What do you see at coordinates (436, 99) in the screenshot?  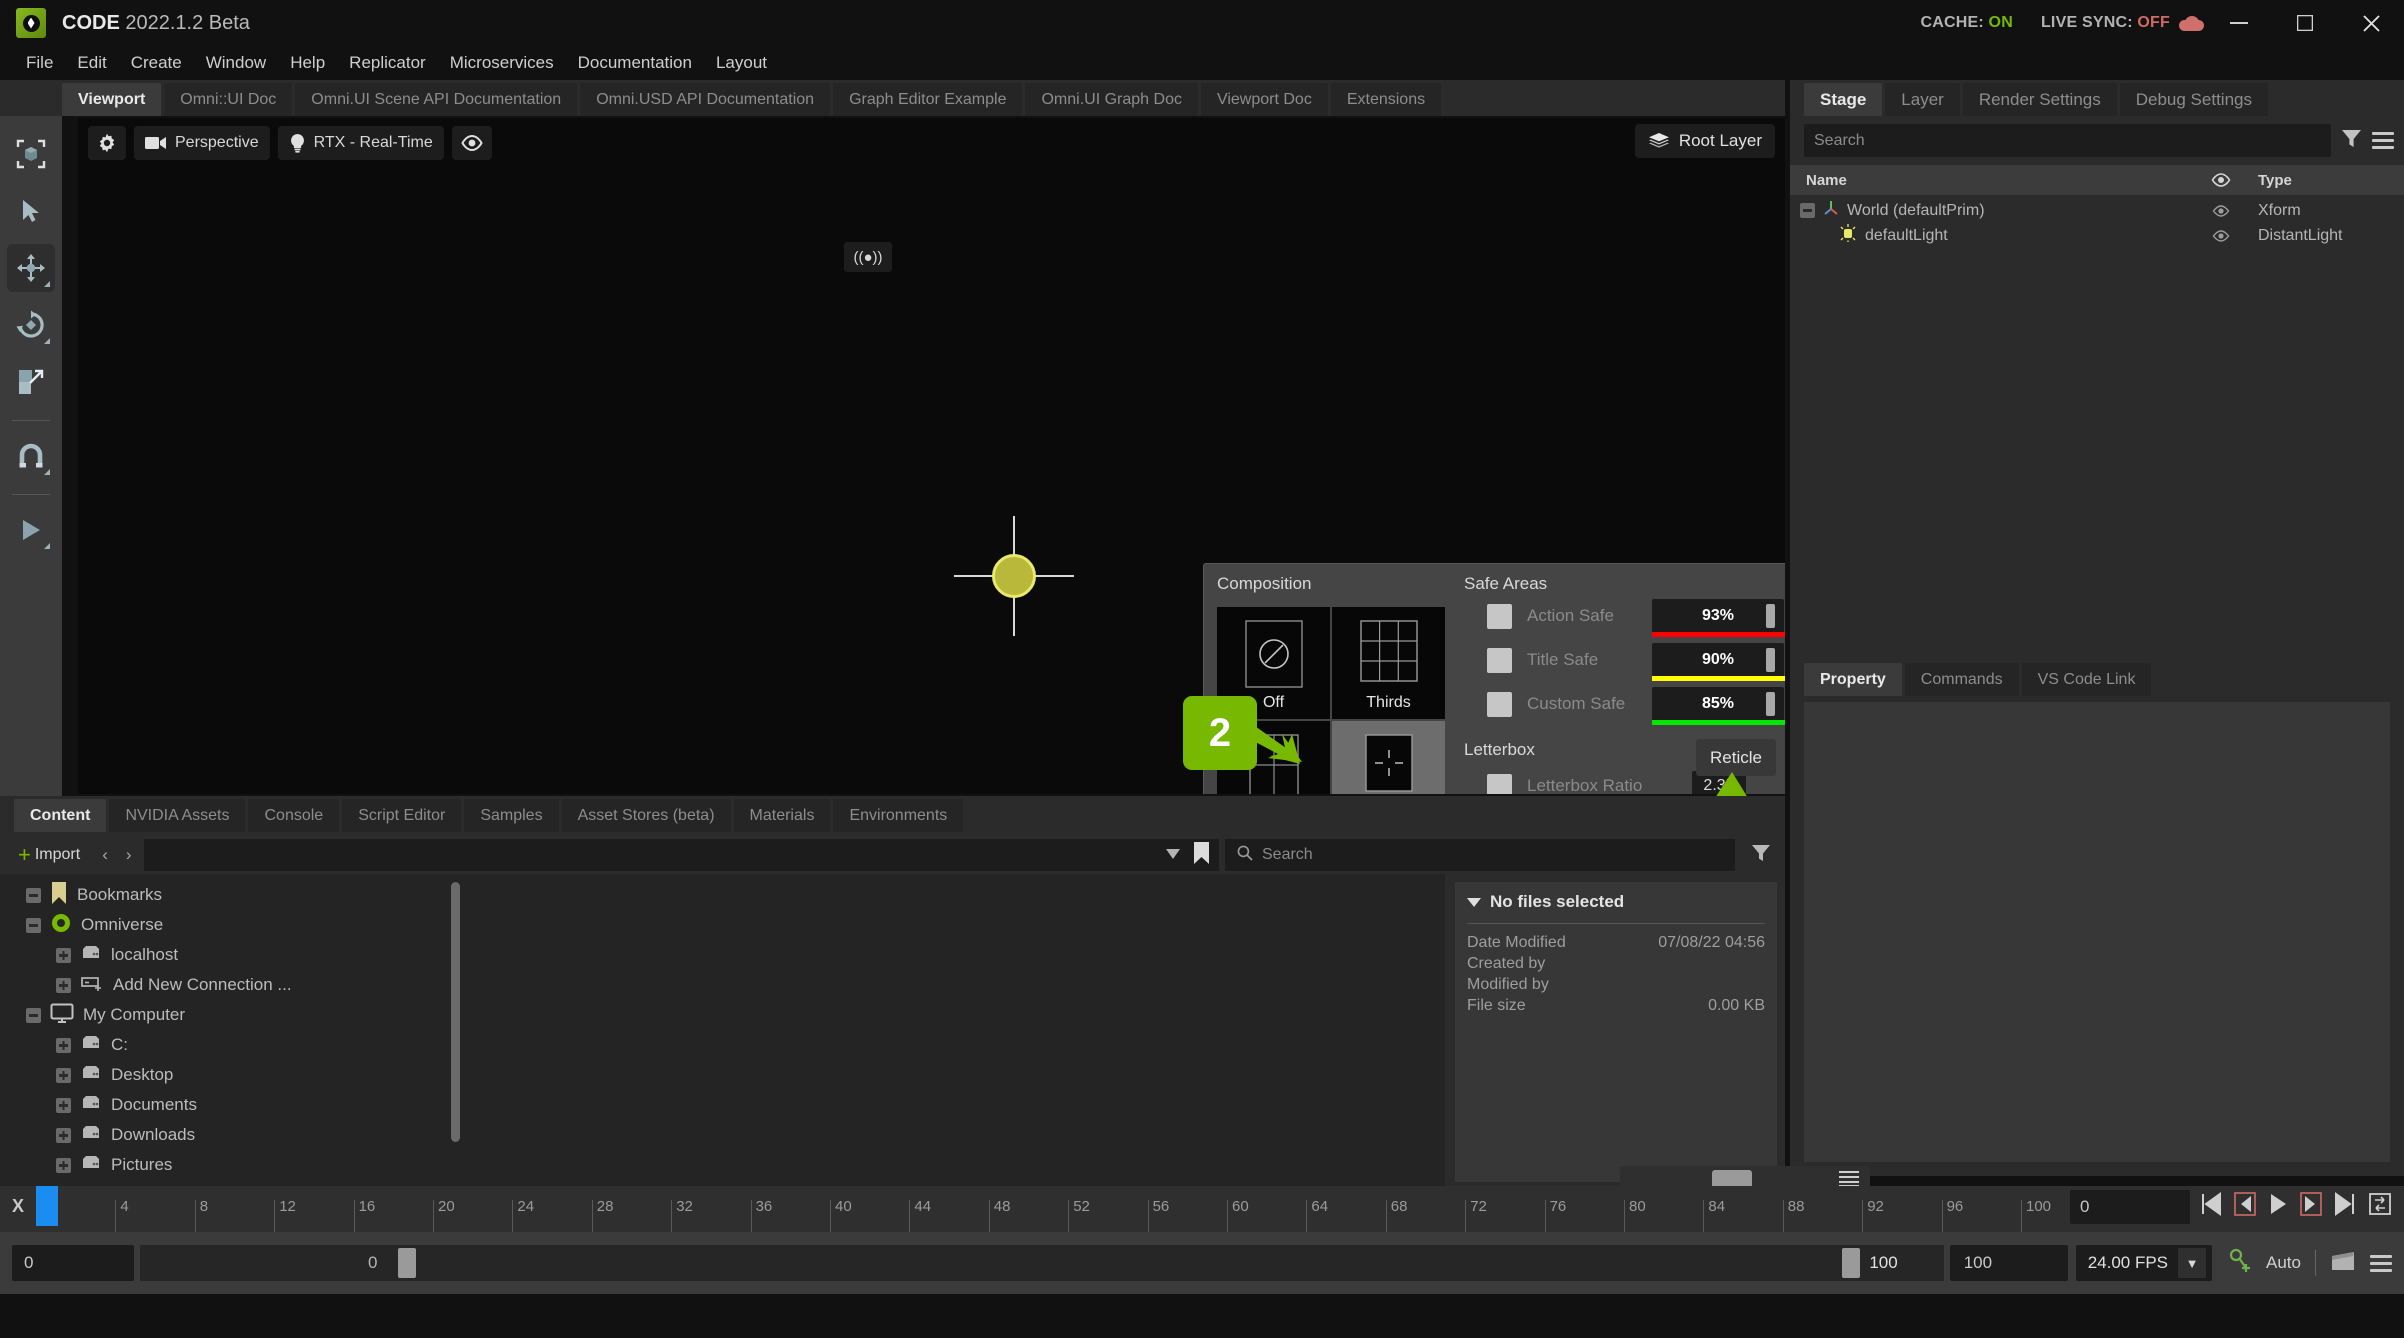 I see `tab-omni-ui-scene-api-documentation: Omni.UI Scene API Documentation` at bounding box center [436, 99].